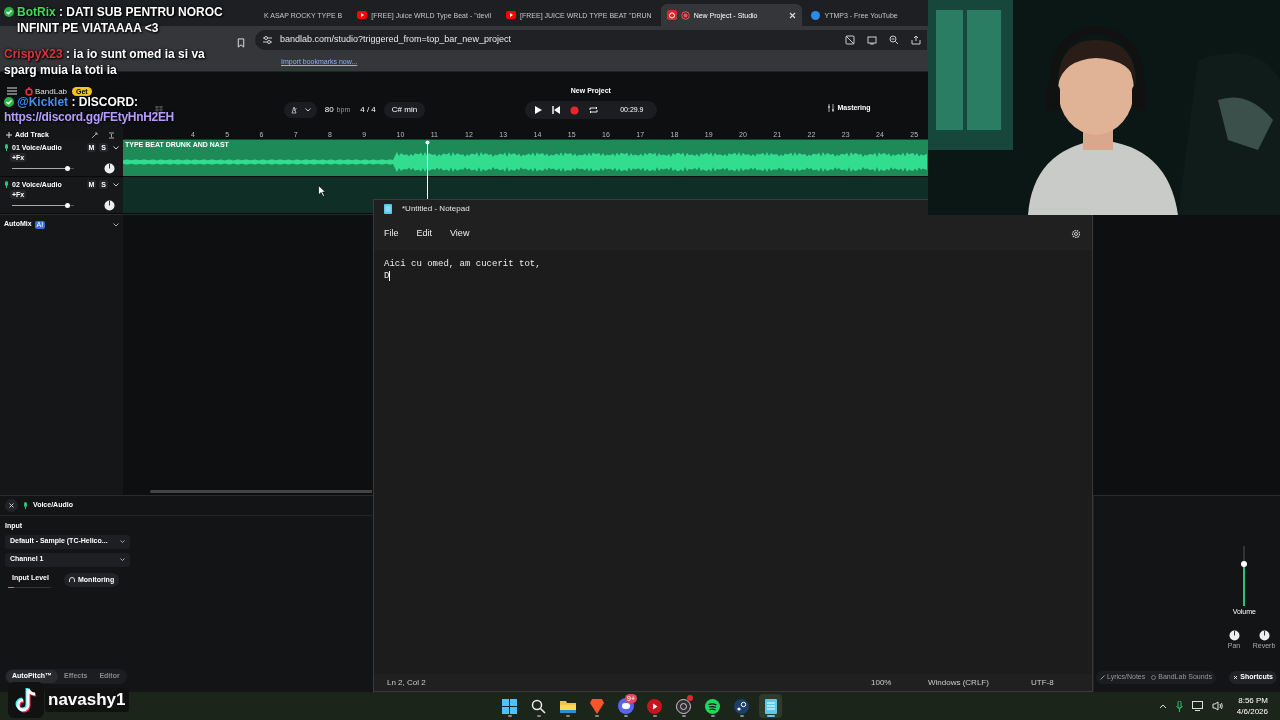 The height and width of the screenshot is (720, 1280). Describe the element at coordinates (300, 110) in the screenshot. I see `metronome-button` at that location.